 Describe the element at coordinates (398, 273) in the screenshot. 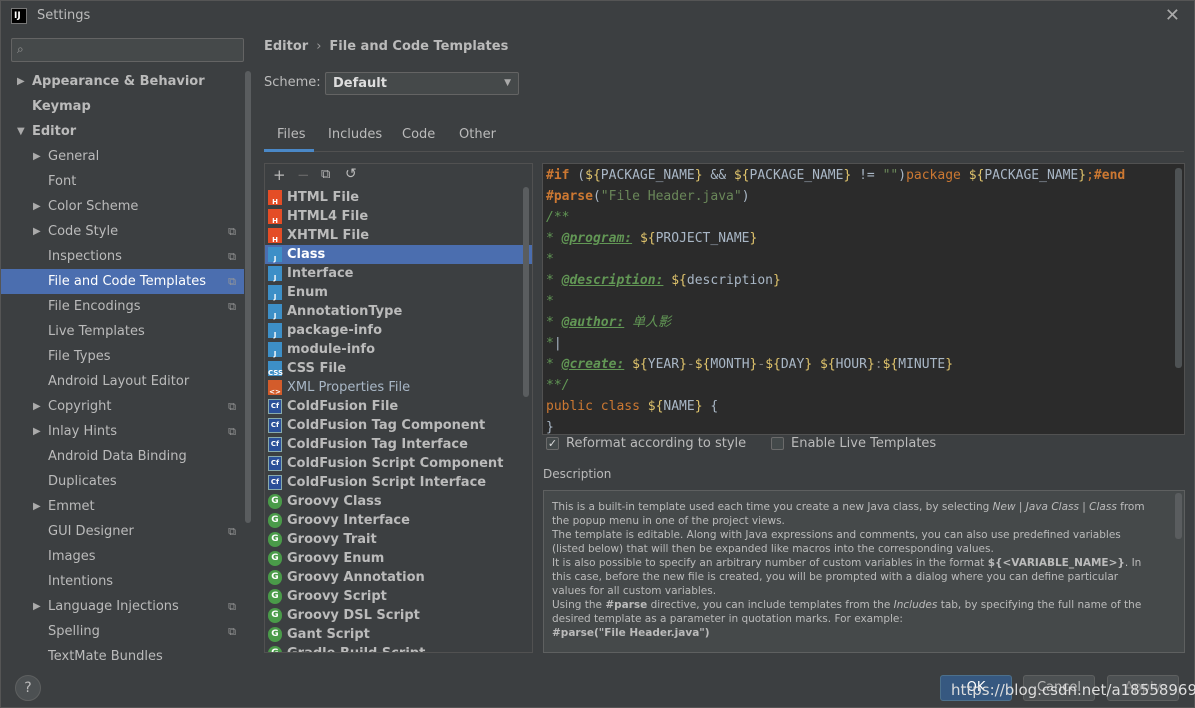

I see `template-list-item: J Interface` at that location.